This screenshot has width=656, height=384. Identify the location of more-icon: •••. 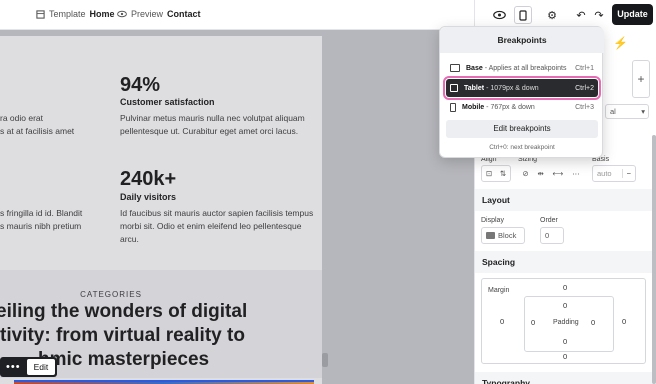
(13, 367).